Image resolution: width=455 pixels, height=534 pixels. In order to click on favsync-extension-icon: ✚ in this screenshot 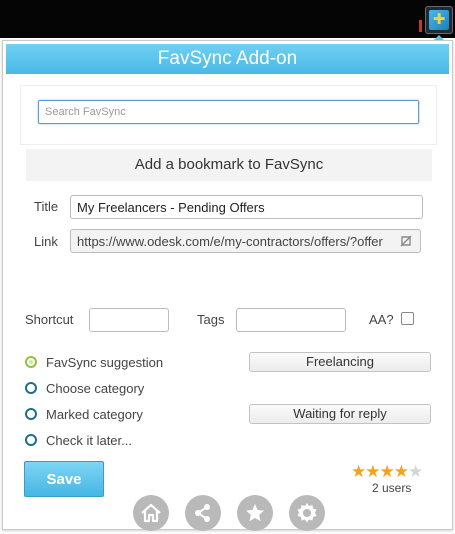, I will do `click(439, 20)`.